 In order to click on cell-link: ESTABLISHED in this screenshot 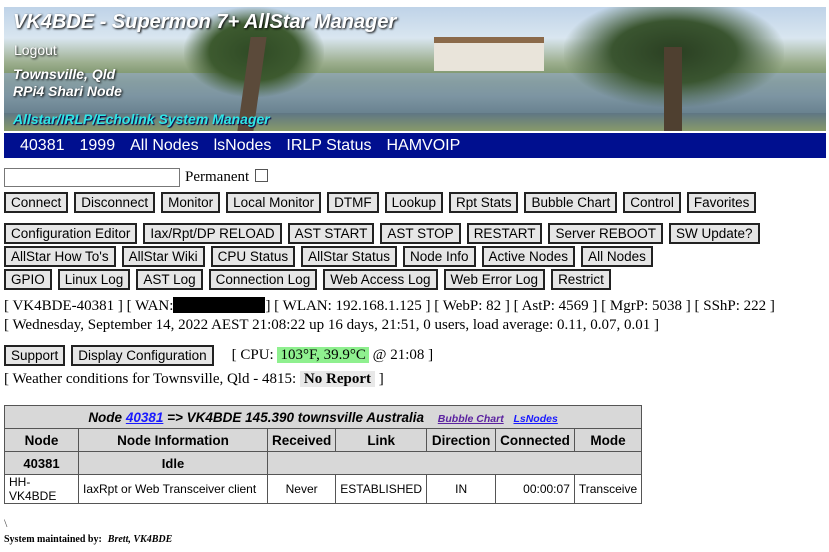, I will do `click(381, 489)`.